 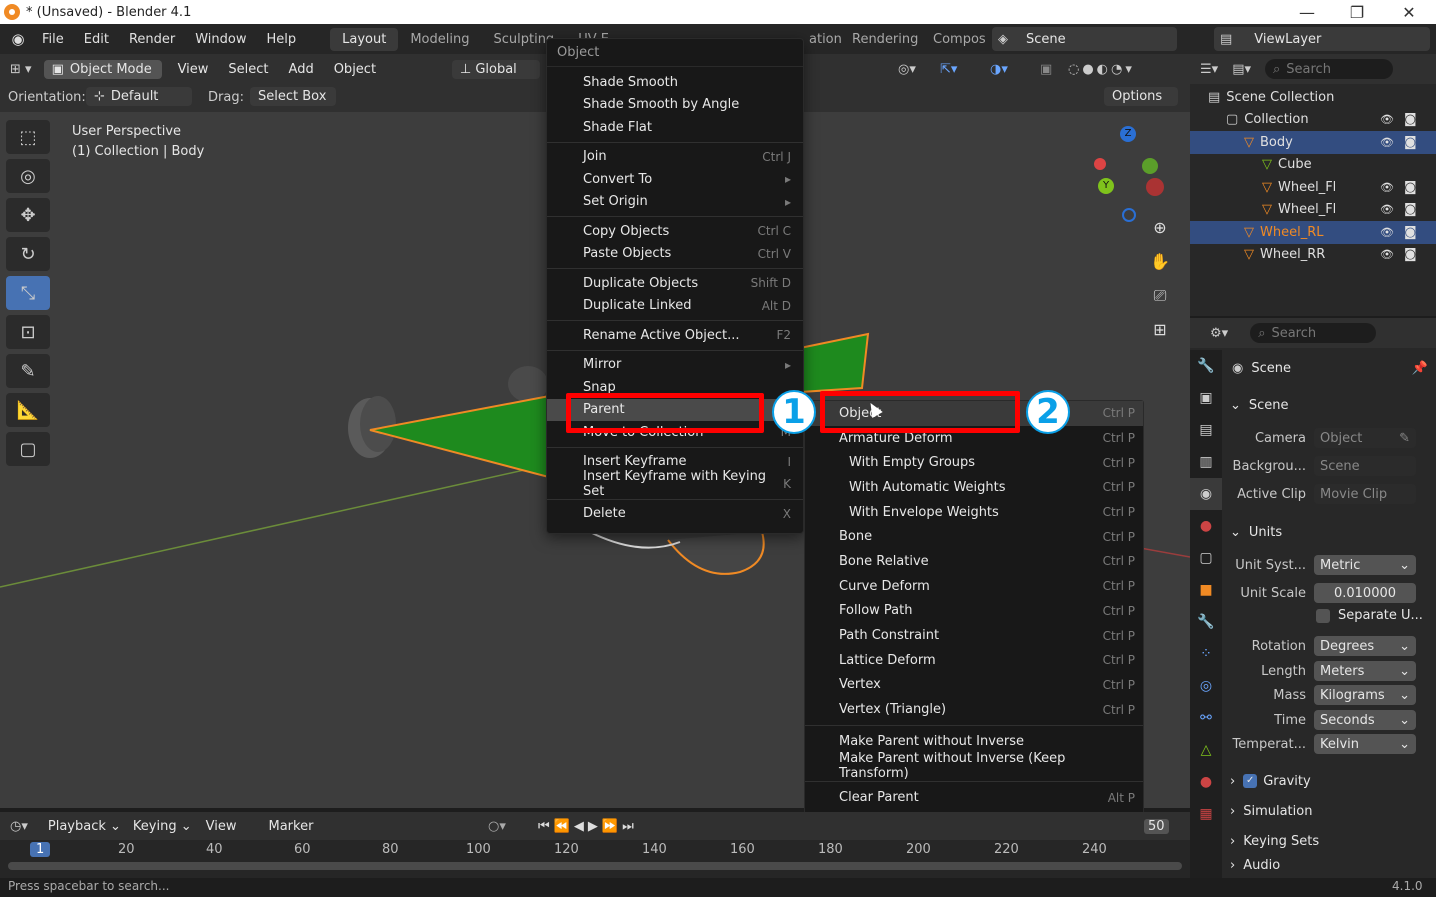 I want to click on menu-item-join: Join Ctrl J, so click(x=675, y=157).